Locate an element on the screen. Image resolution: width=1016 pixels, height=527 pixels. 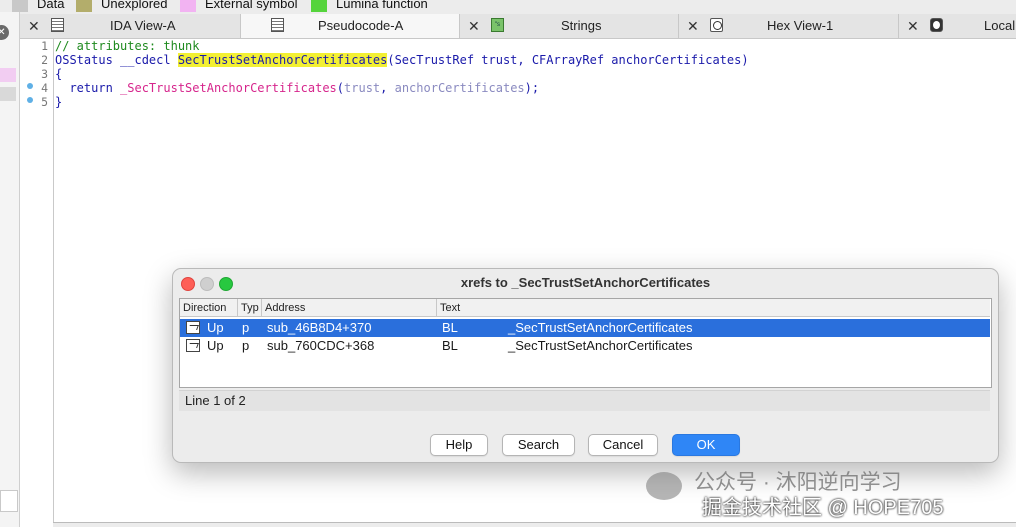
pseudocode-icon is located at coordinates (277, 25).